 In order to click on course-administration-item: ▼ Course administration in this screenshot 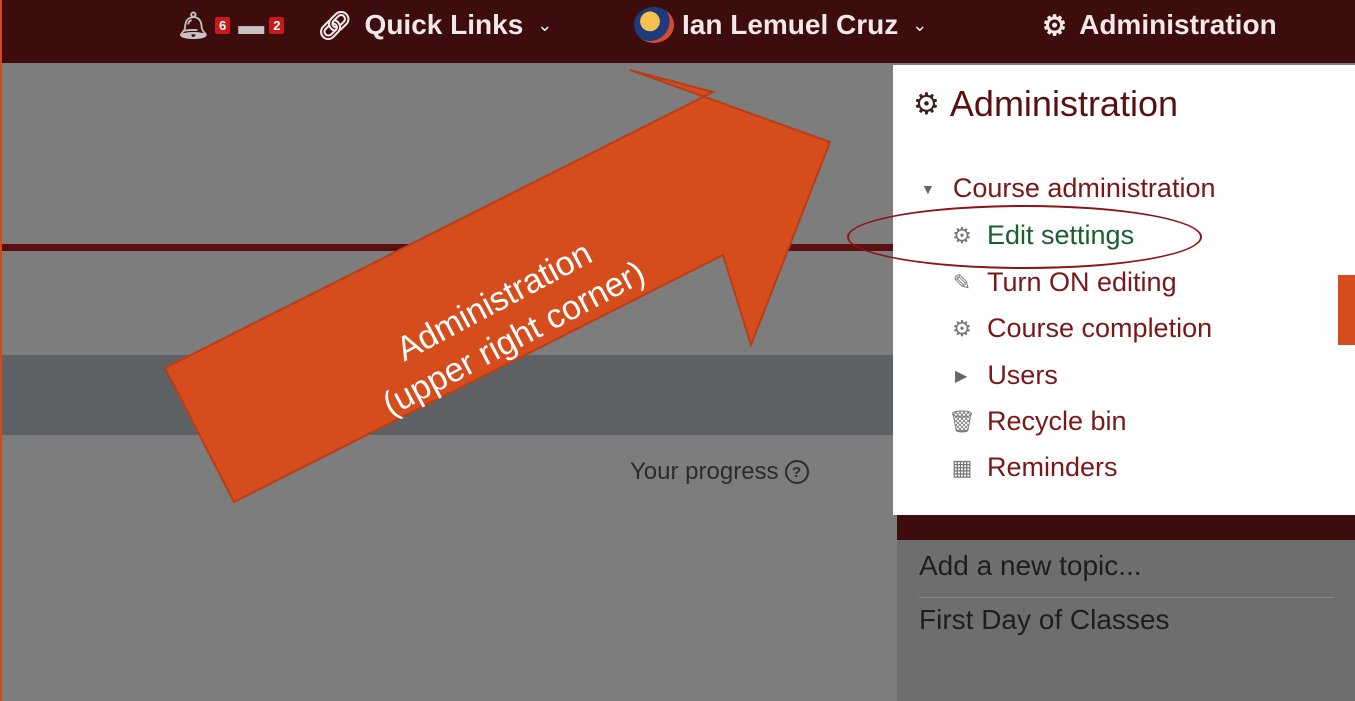, I will do `click(1068, 188)`.